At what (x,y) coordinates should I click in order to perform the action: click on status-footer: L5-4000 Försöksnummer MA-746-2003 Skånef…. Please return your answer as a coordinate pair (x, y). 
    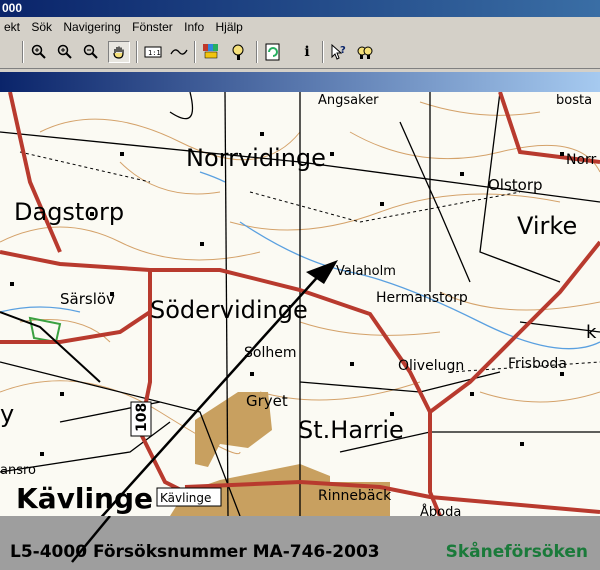
    Looking at the image, I should click on (300, 543).